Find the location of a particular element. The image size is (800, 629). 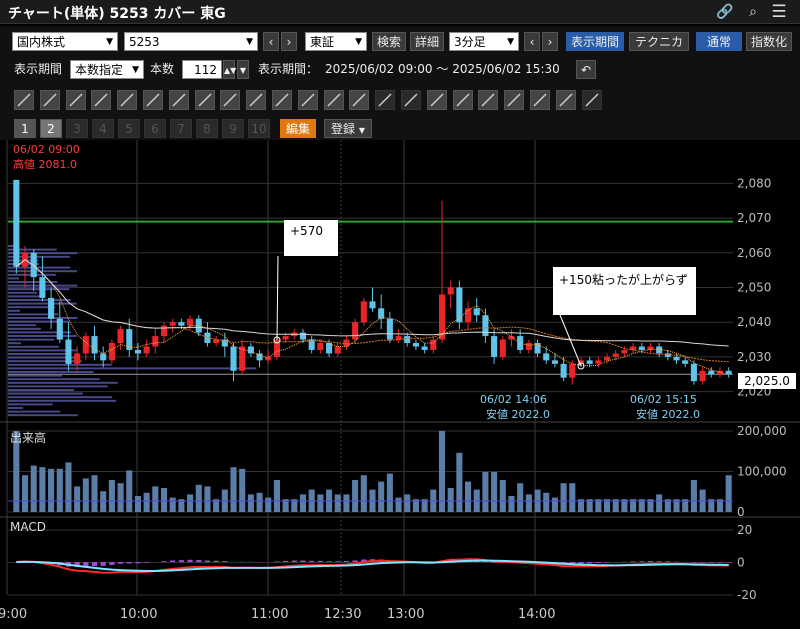

copy-icon is located at coordinates (436, 100).